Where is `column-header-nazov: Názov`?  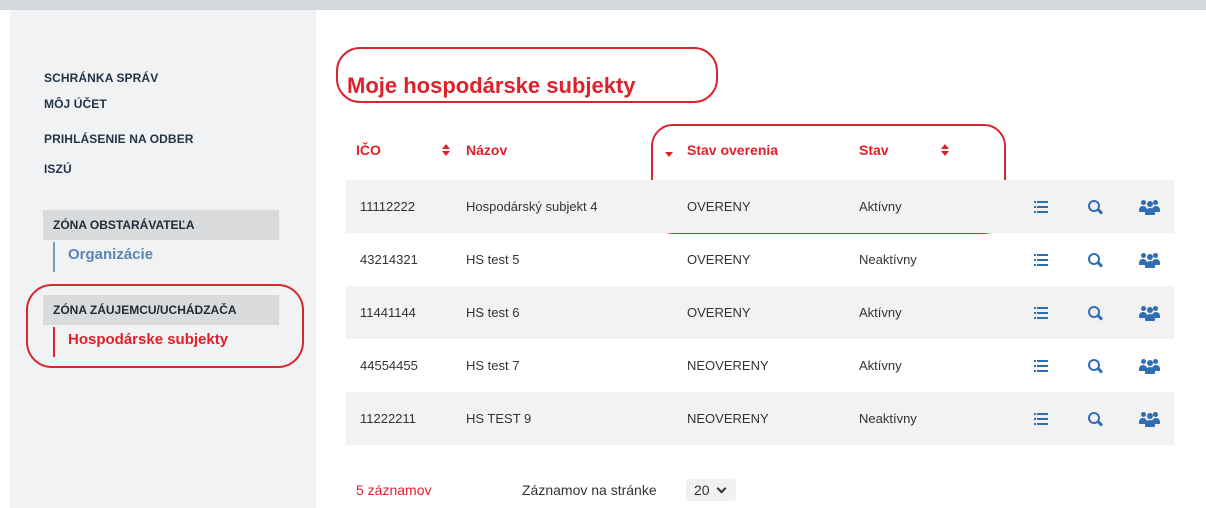 column-header-nazov: Názov is located at coordinates (486, 150).